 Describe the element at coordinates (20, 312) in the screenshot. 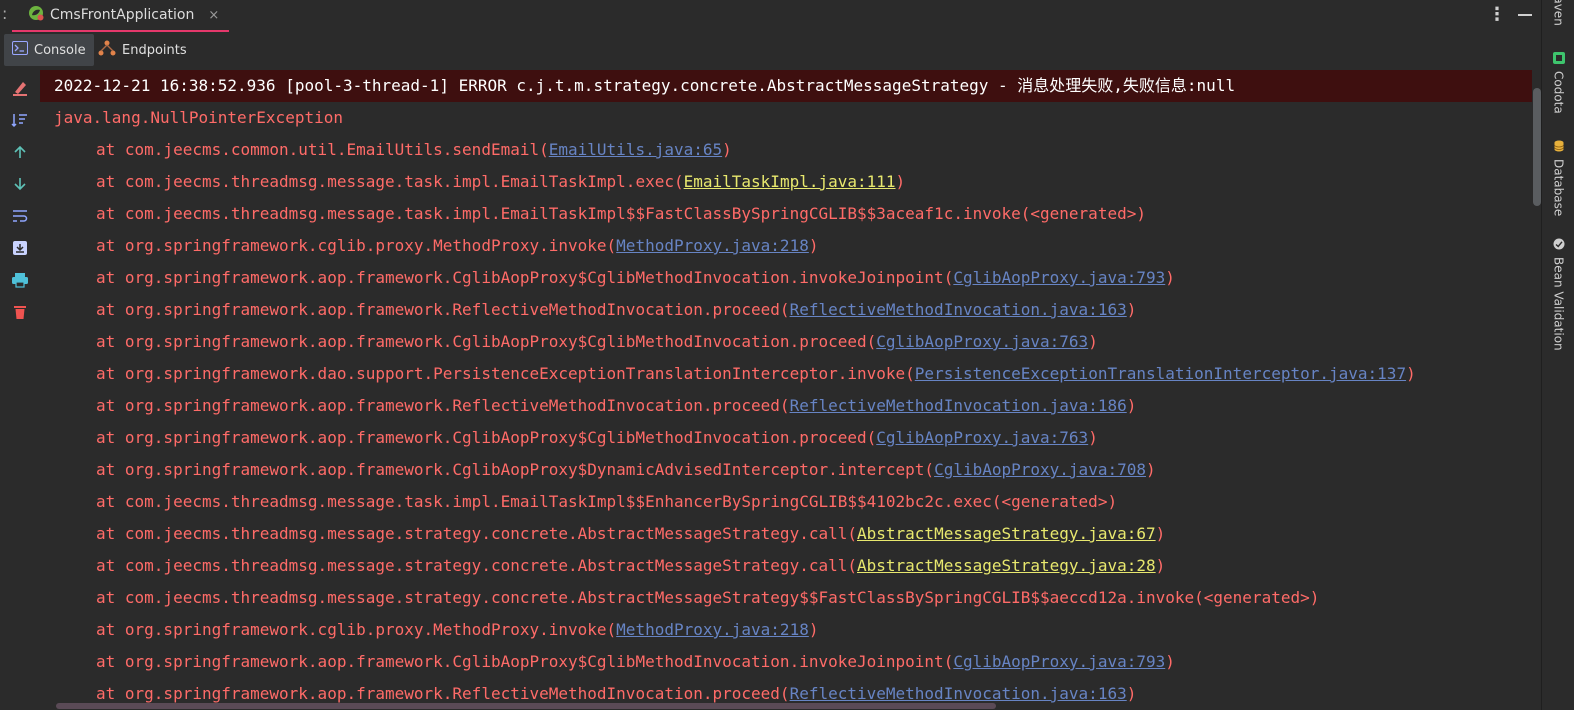

I see `trash-icon` at that location.